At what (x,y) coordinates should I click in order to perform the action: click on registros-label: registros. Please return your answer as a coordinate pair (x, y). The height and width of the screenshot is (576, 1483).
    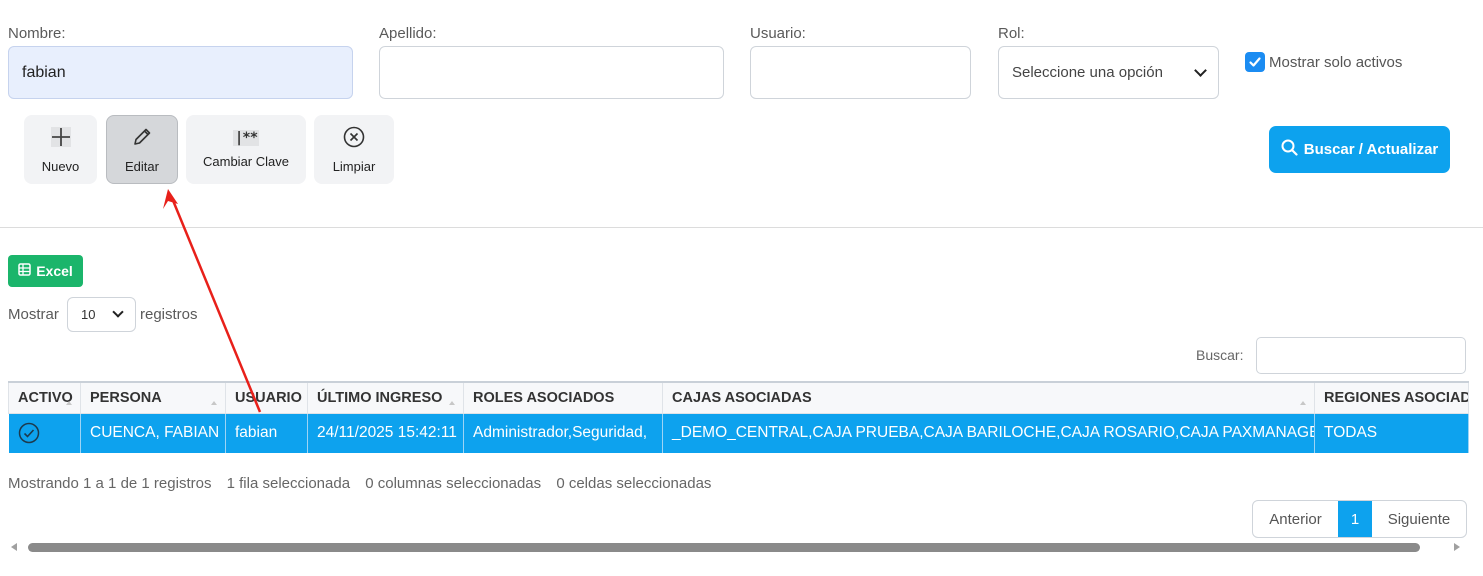
    Looking at the image, I should click on (169, 314).